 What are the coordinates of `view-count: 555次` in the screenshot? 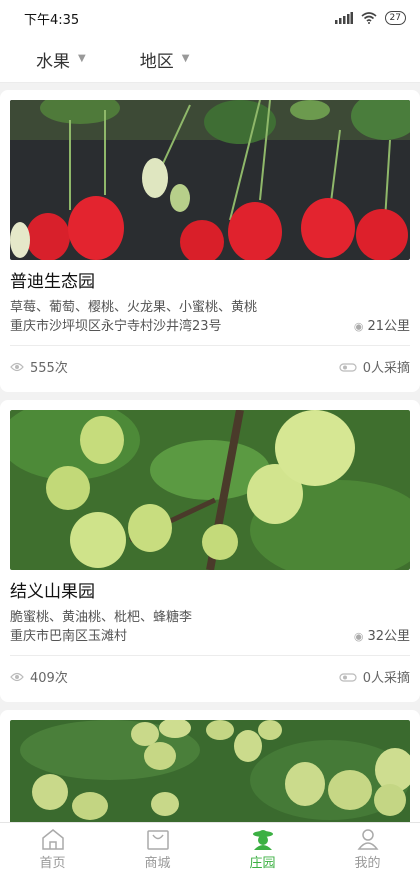 It's located at (39, 366).